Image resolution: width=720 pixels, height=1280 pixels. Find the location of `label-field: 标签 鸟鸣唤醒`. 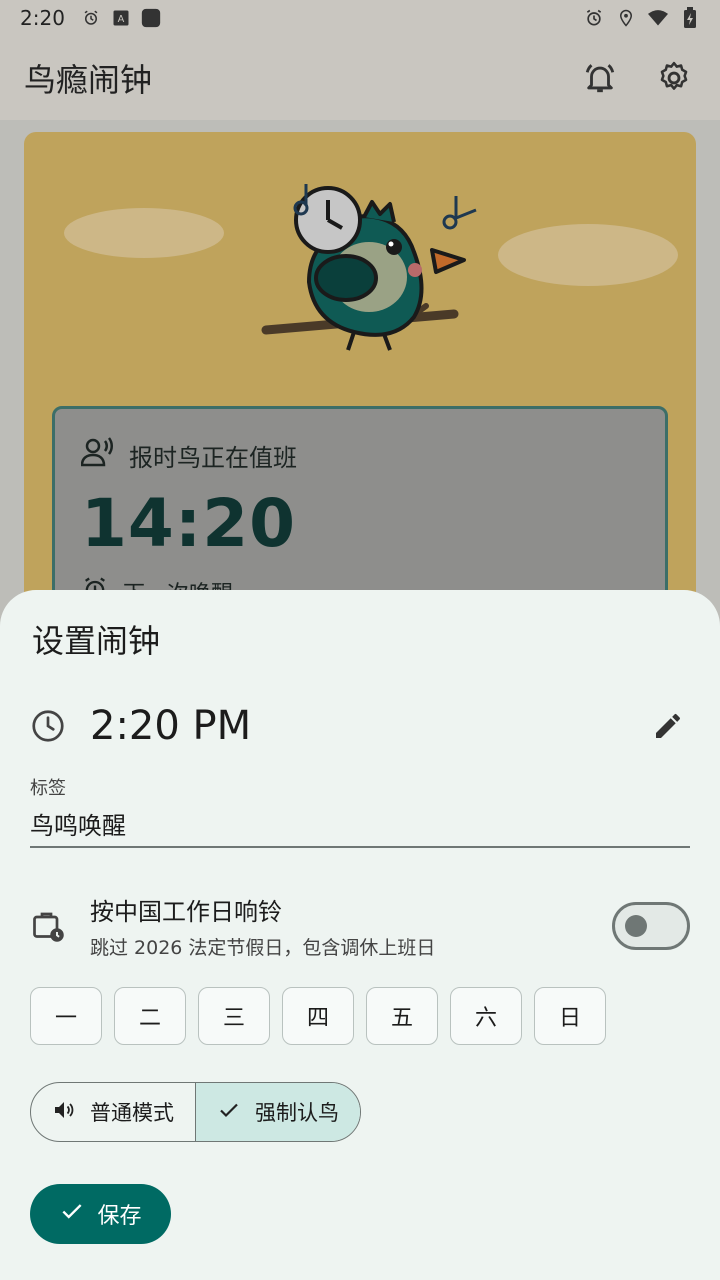

label-field: 标签 鸟鸣唤醒 is located at coordinates (360, 811).